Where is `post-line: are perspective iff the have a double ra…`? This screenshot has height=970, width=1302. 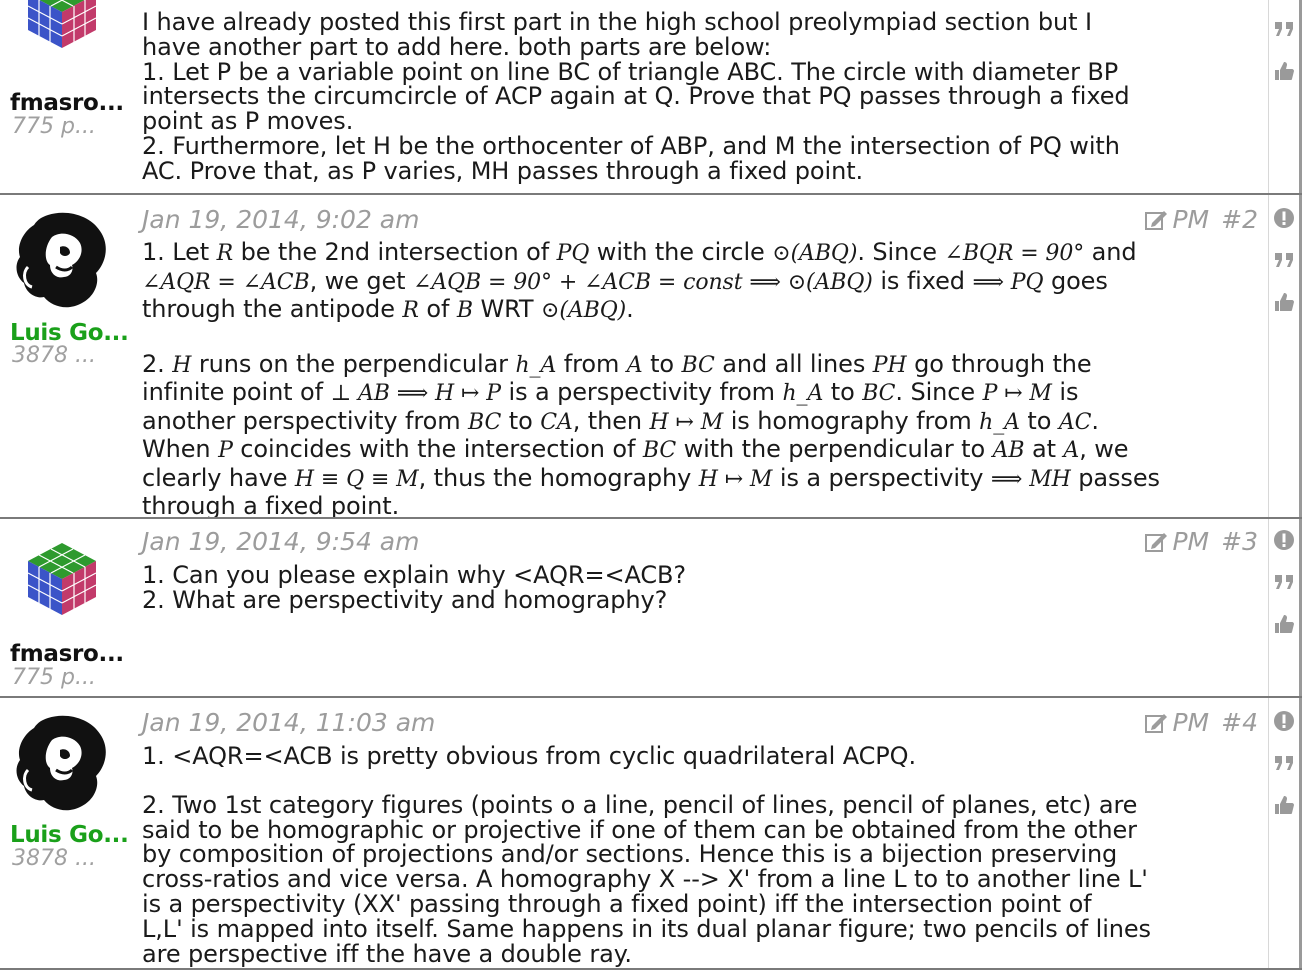 post-line: are perspective iff the have a double ra… is located at coordinates (387, 953).